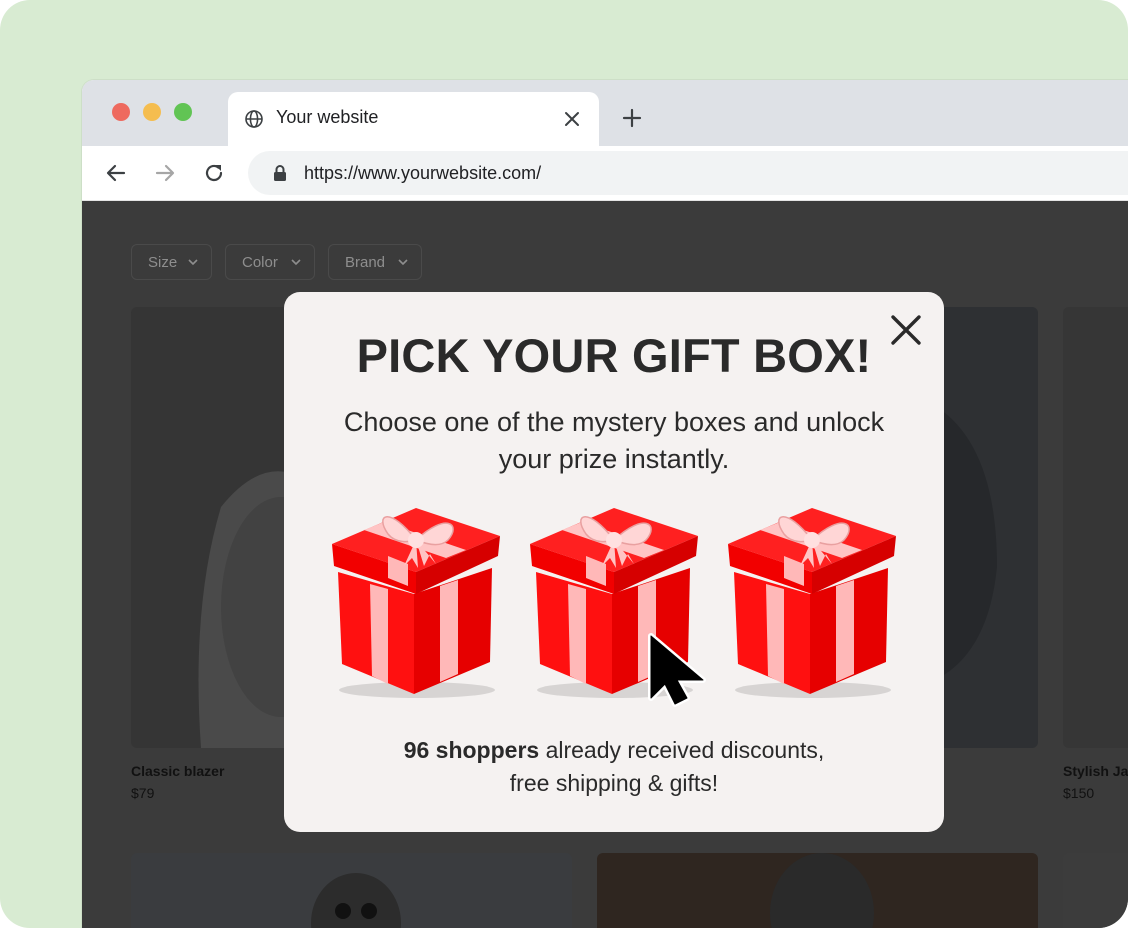  I want to click on social-line-1: already received discounts,, so click(682, 750).